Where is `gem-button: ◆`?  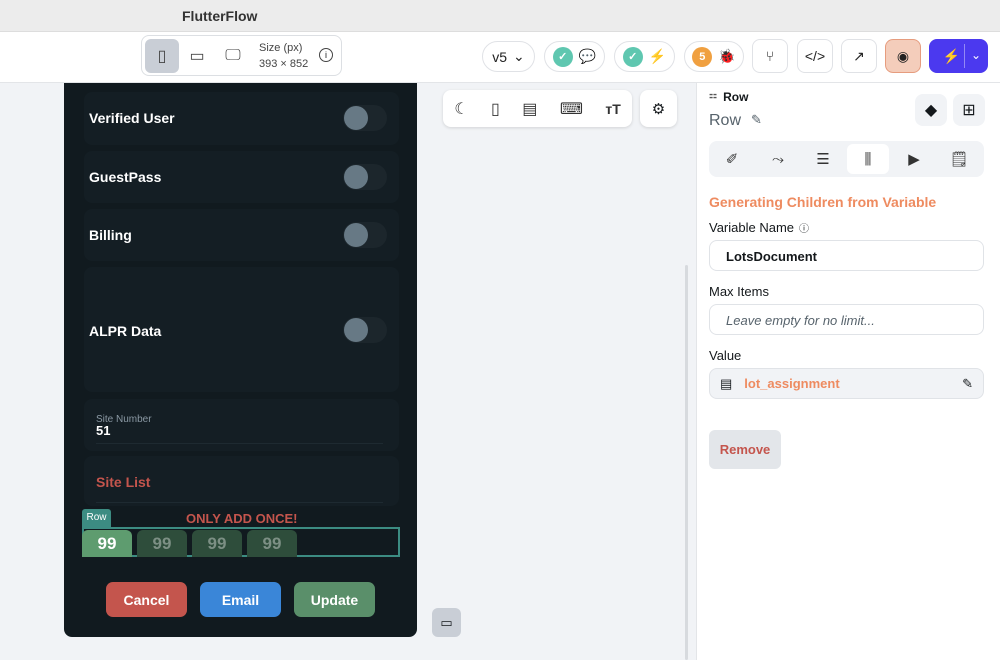 gem-button: ◆ is located at coordinates (931, 110).